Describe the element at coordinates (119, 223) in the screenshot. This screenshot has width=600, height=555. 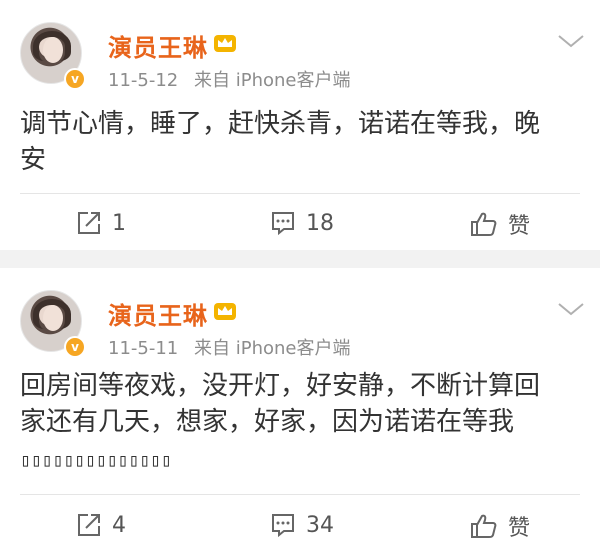
I see `repost-count: 1` at that location.